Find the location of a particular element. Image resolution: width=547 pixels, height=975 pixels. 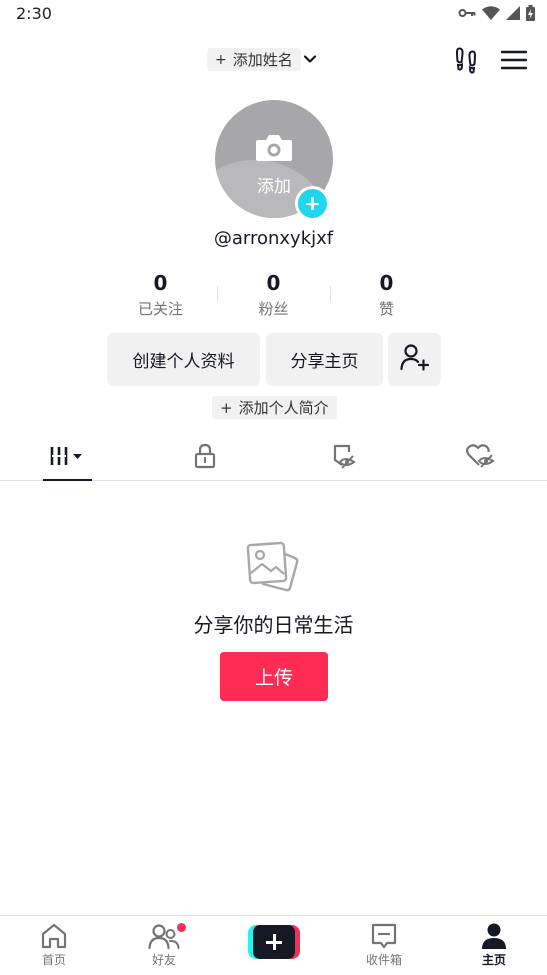

lock-icon is located at coordinates (205, 458).